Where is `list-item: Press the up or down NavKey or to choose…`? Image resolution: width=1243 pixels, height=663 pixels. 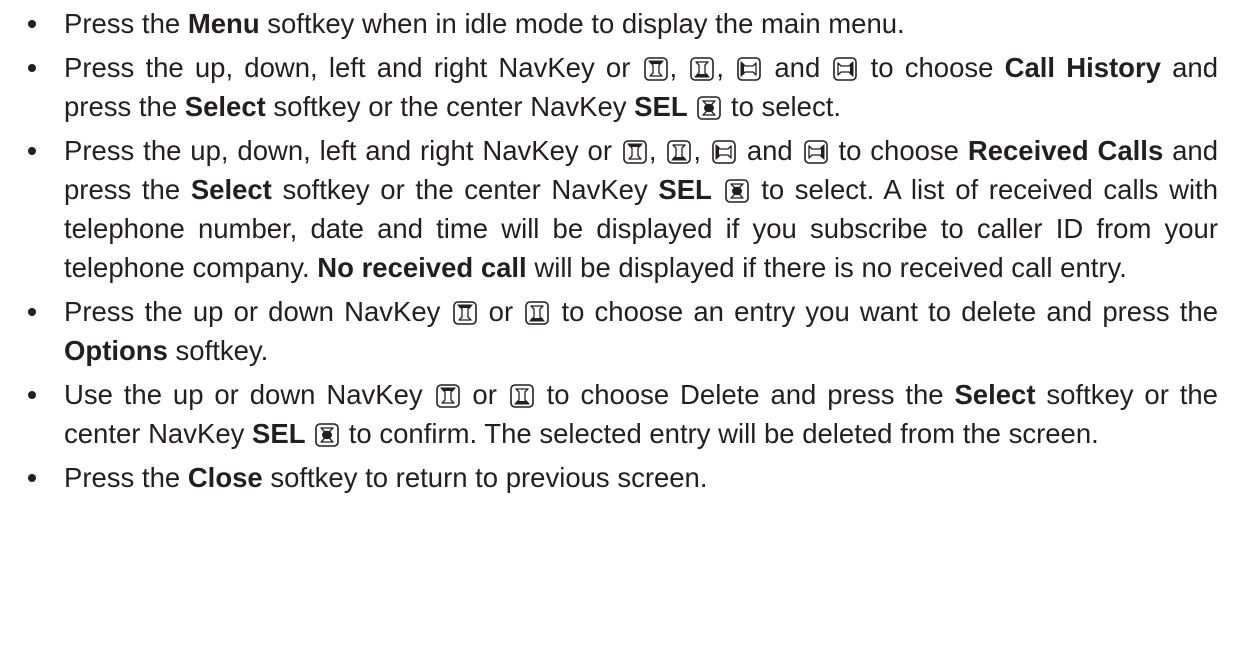
list-item: Press the up or down NavKey or to choose… is located at coordinates (620, 331).